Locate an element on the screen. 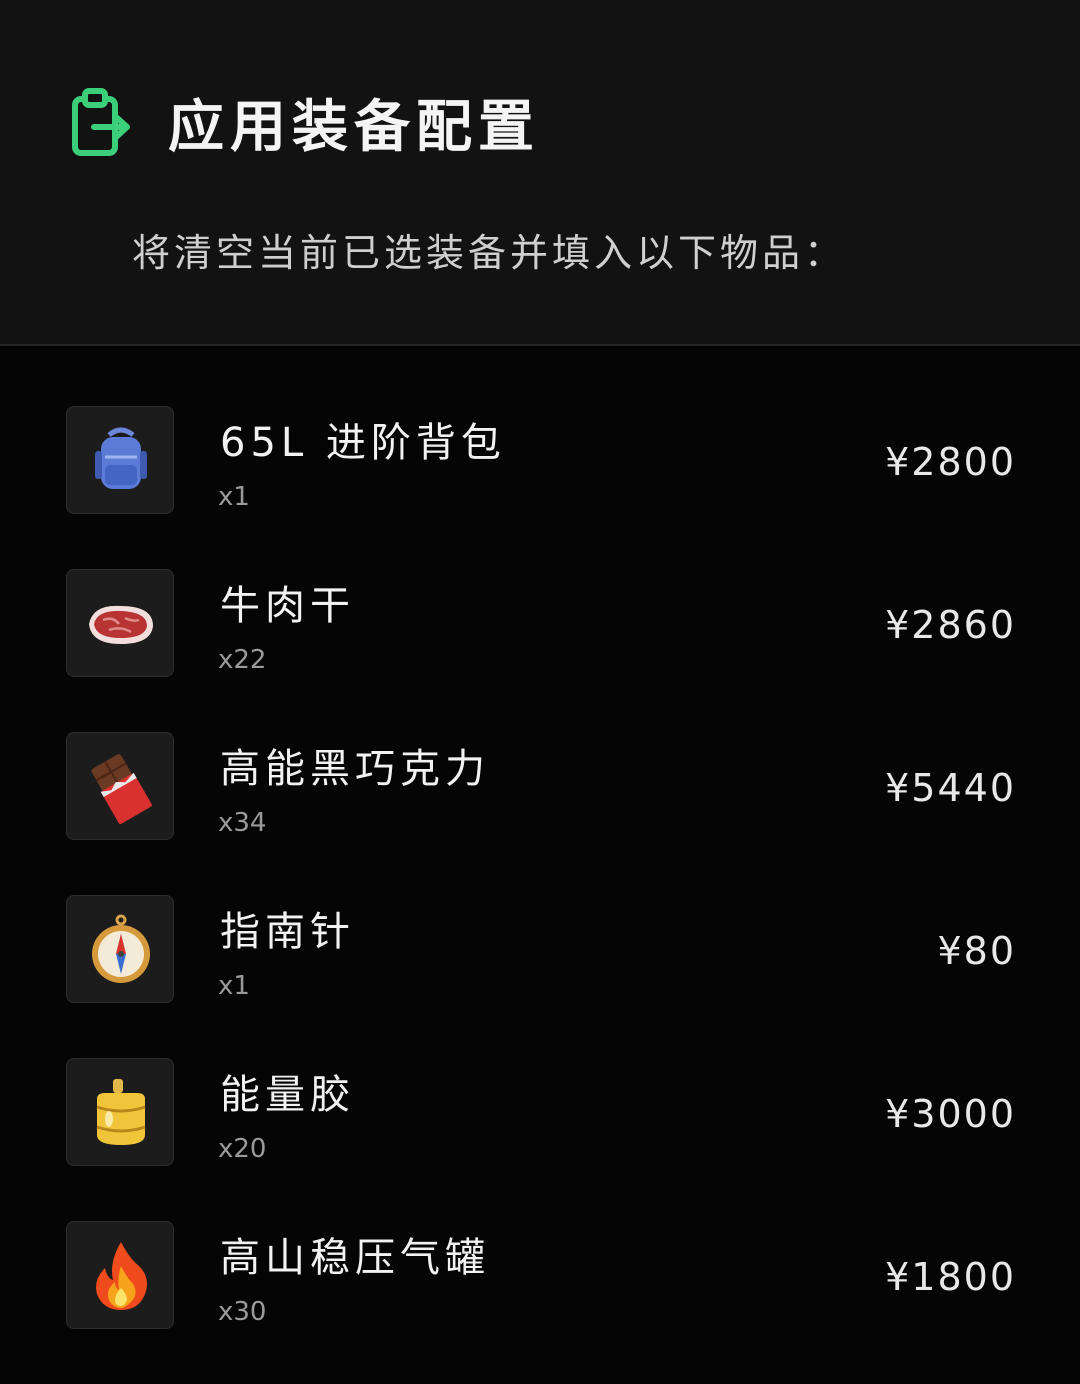  chocolate-bar-icon is located at coordinates (121, 789).